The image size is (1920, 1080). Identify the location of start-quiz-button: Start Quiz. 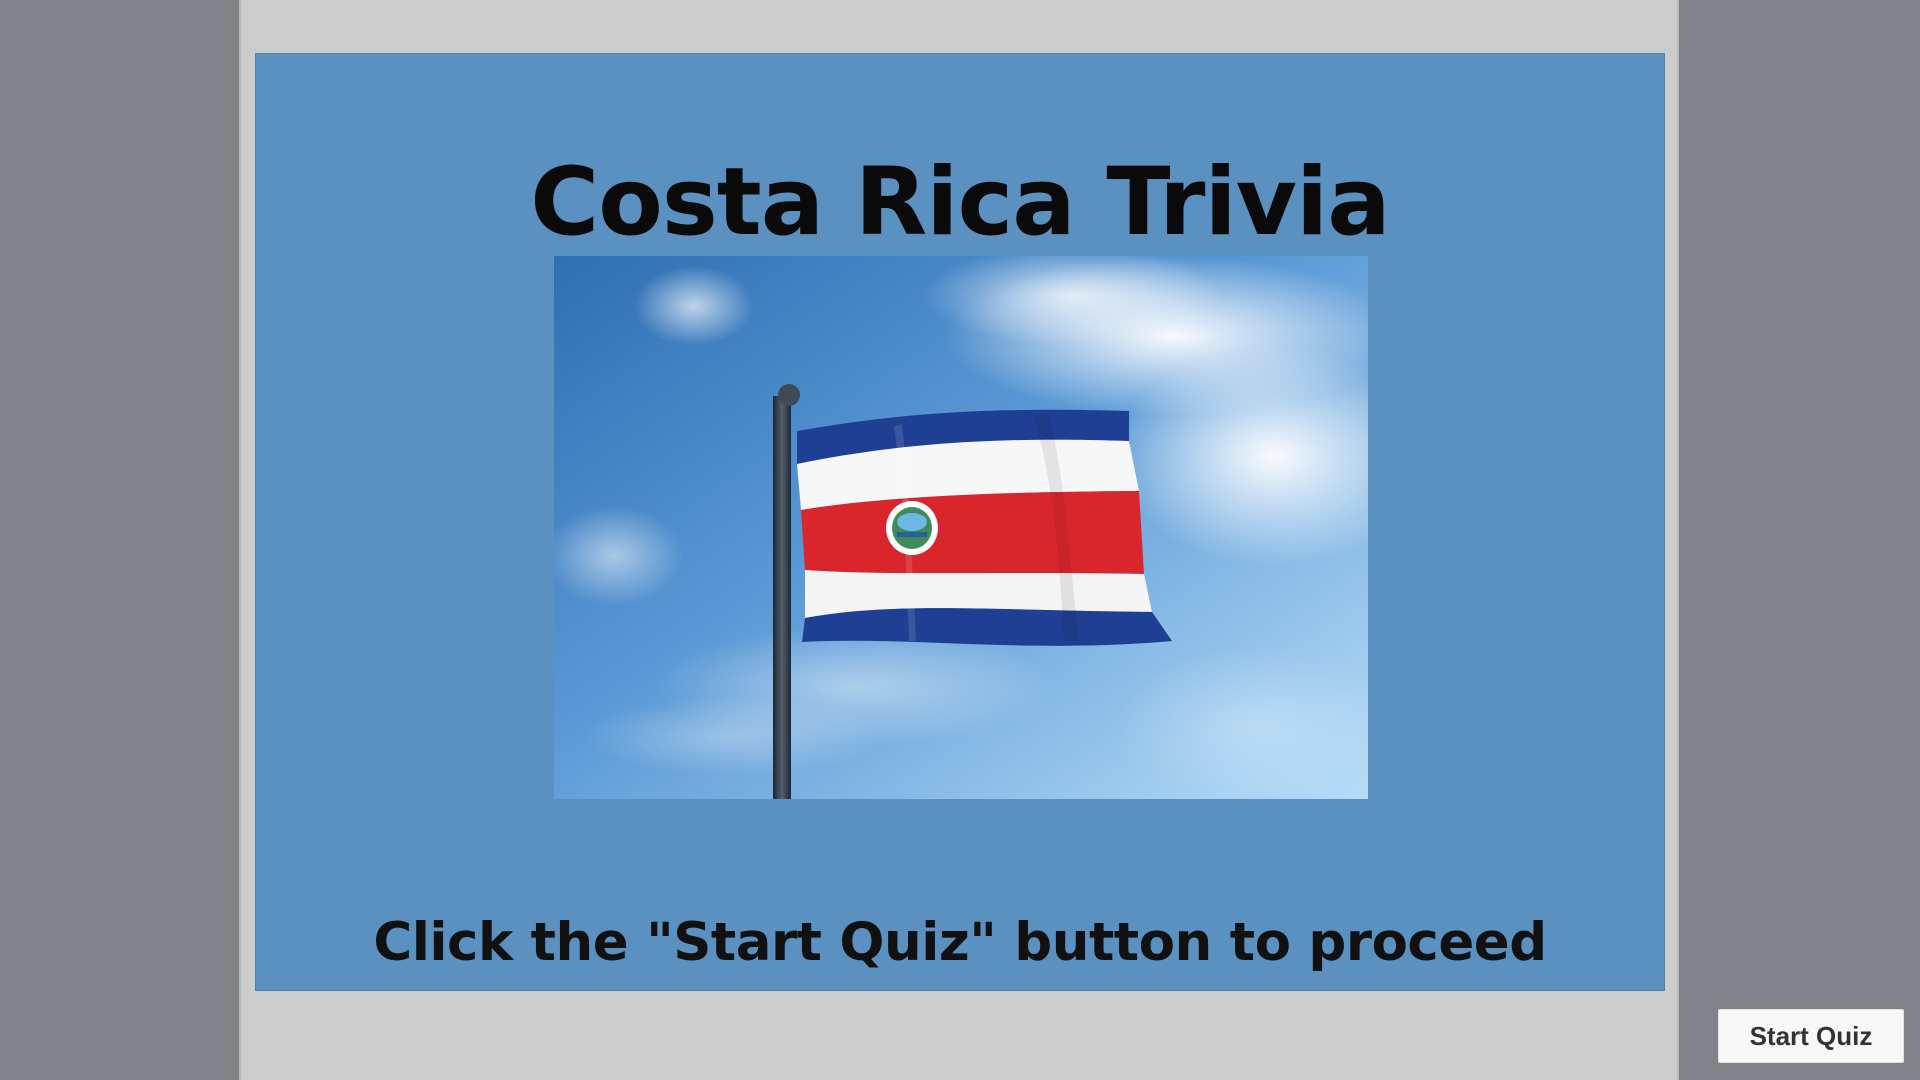
(1811, 1036).